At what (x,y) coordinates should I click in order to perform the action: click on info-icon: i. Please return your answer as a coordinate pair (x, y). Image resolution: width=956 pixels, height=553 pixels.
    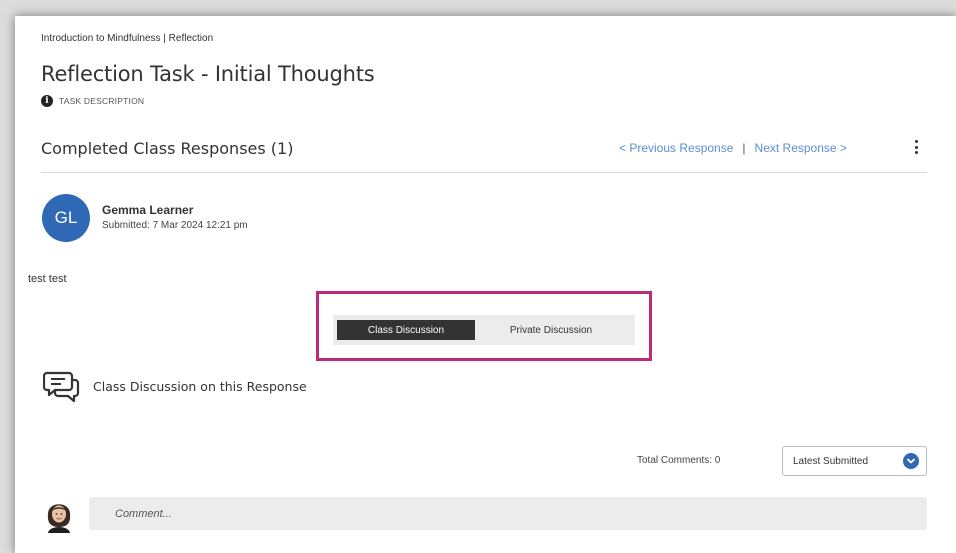
    Looking at the image, I should click on (47, 101).